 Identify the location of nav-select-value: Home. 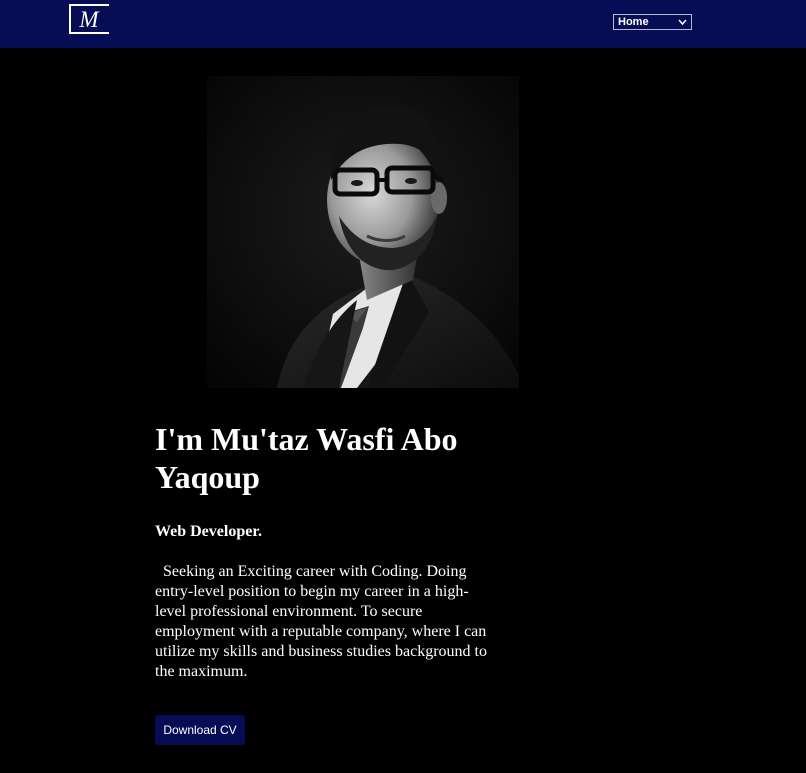
(633, 22).